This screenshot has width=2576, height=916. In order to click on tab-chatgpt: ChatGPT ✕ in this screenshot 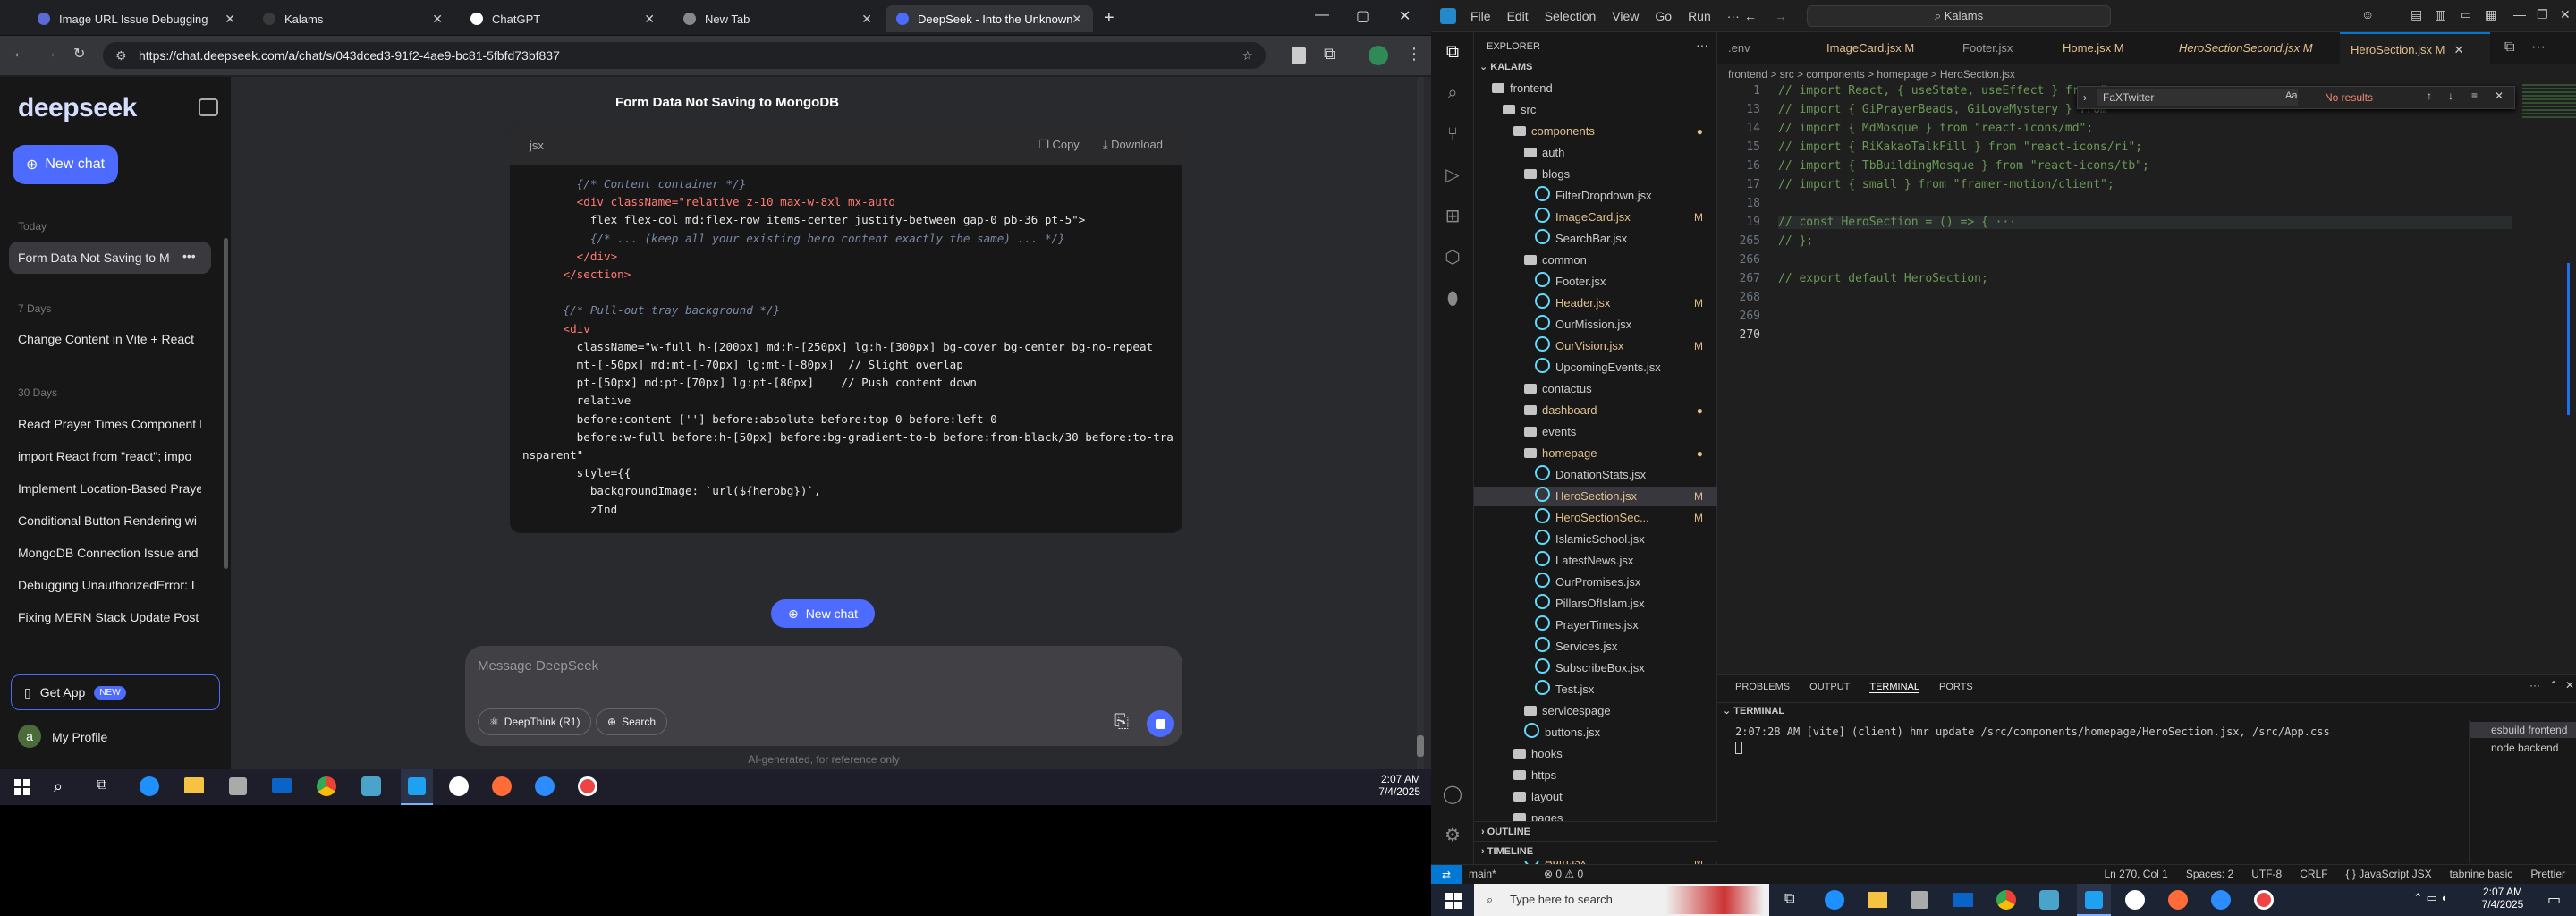, I will do `click(562, 18)`.